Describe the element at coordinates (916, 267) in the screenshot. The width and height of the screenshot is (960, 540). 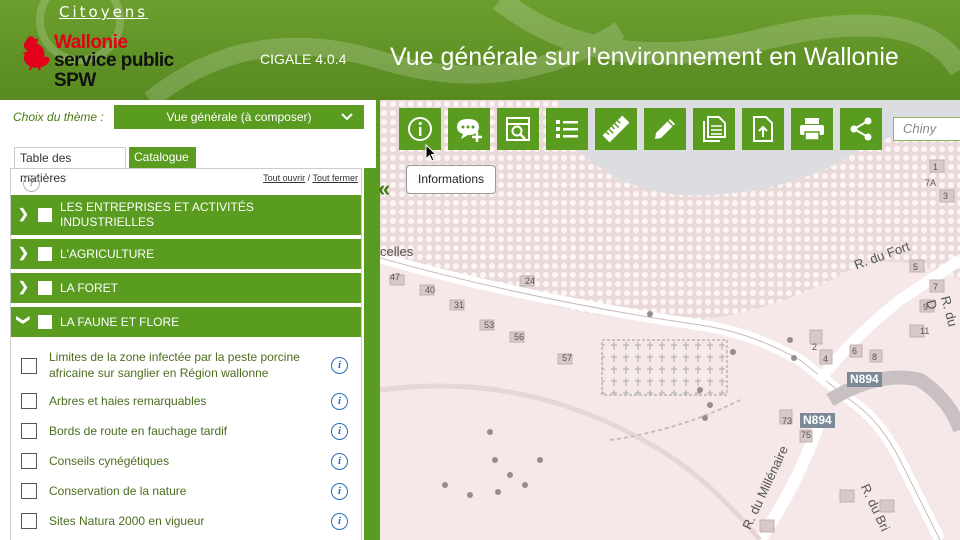
I see `house-number: 5` at that location.